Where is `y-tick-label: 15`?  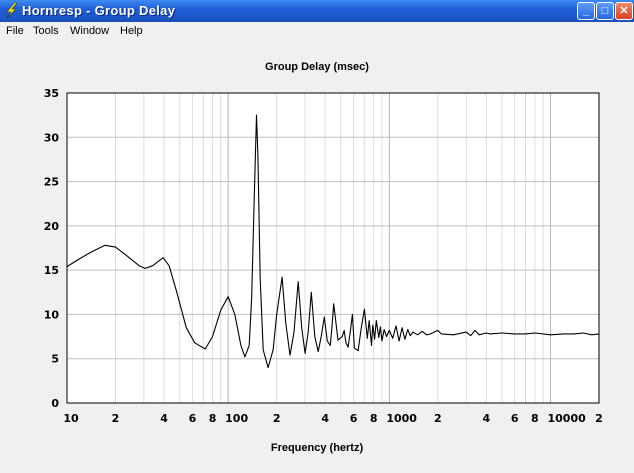 y-tick-label: 15 is located at coordinates (51, 270).